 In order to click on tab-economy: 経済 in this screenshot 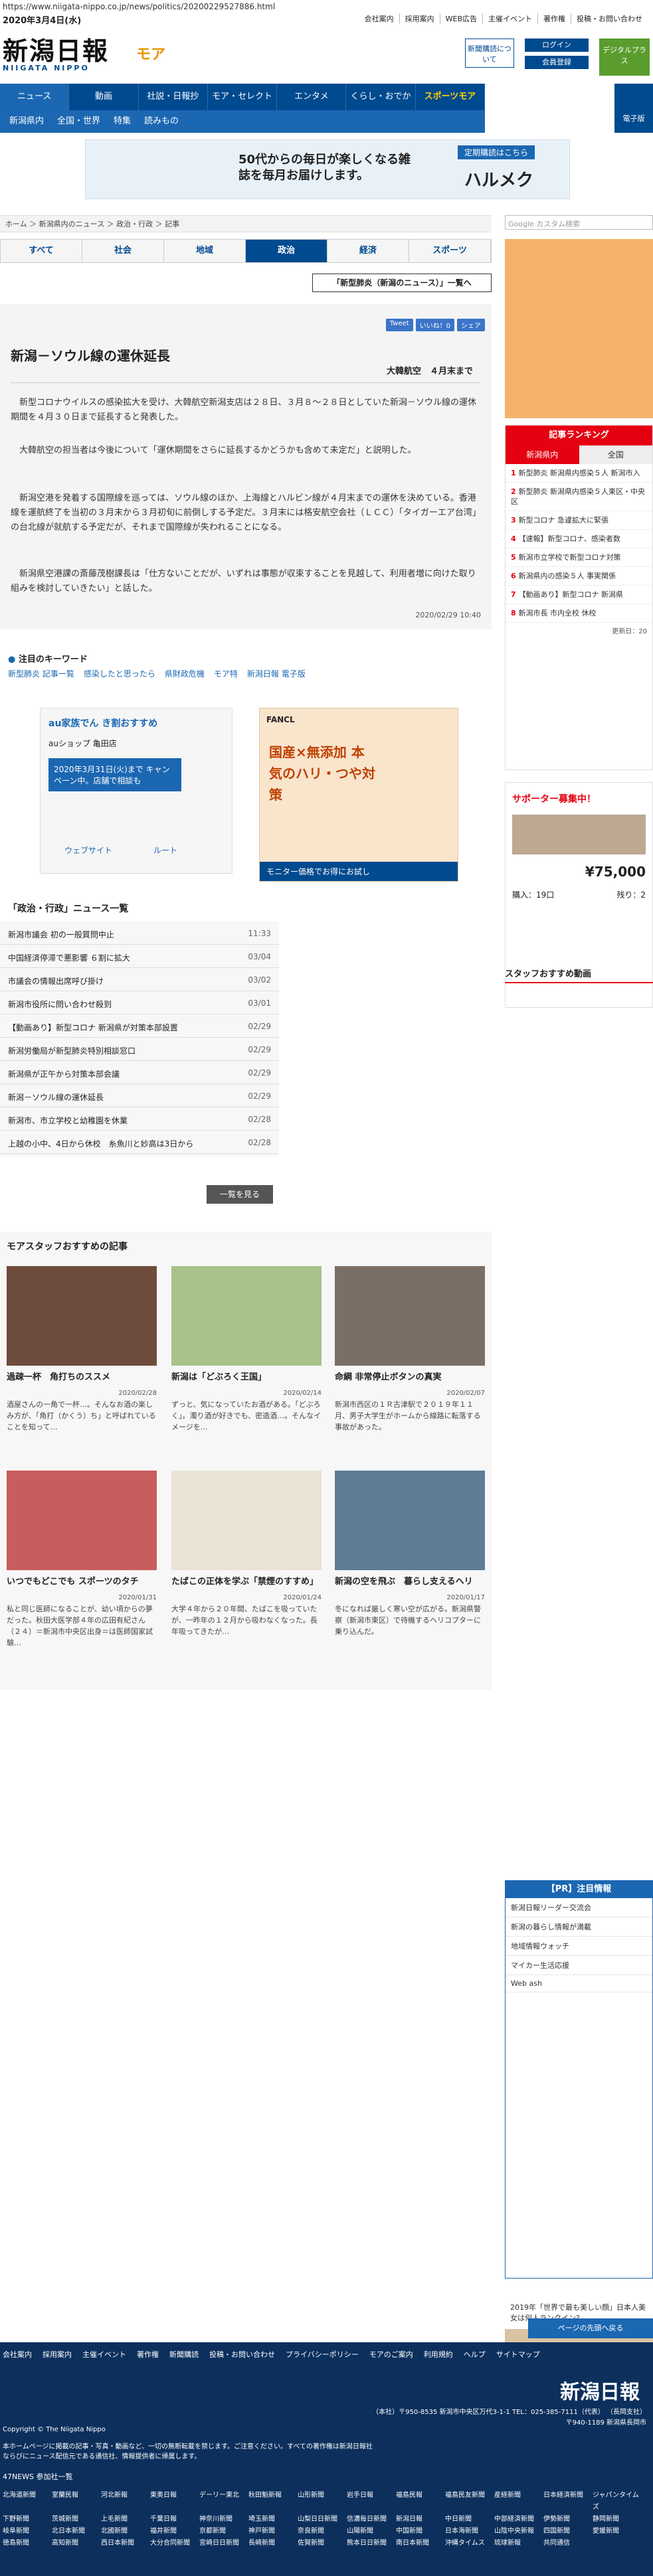, I will do `click(368, 251)`.